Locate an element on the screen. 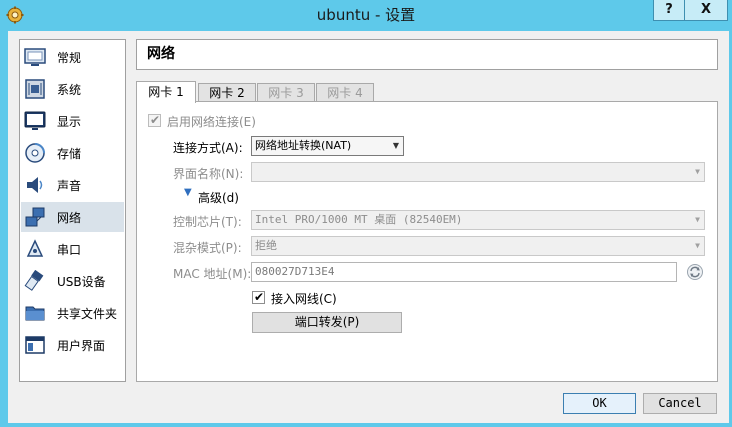 This screenshot has width=732, height=427. expand-triangle-icon: ▼ is located at coordinates (188, 192).